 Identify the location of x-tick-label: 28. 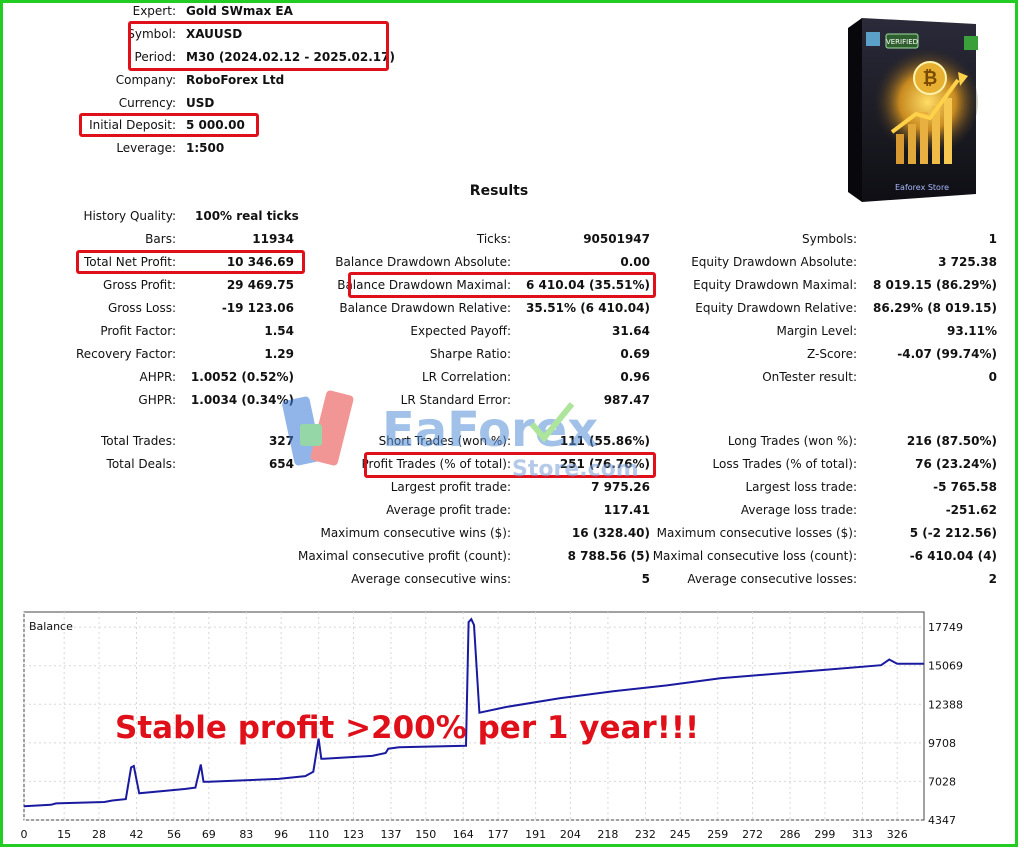
(99, 834).